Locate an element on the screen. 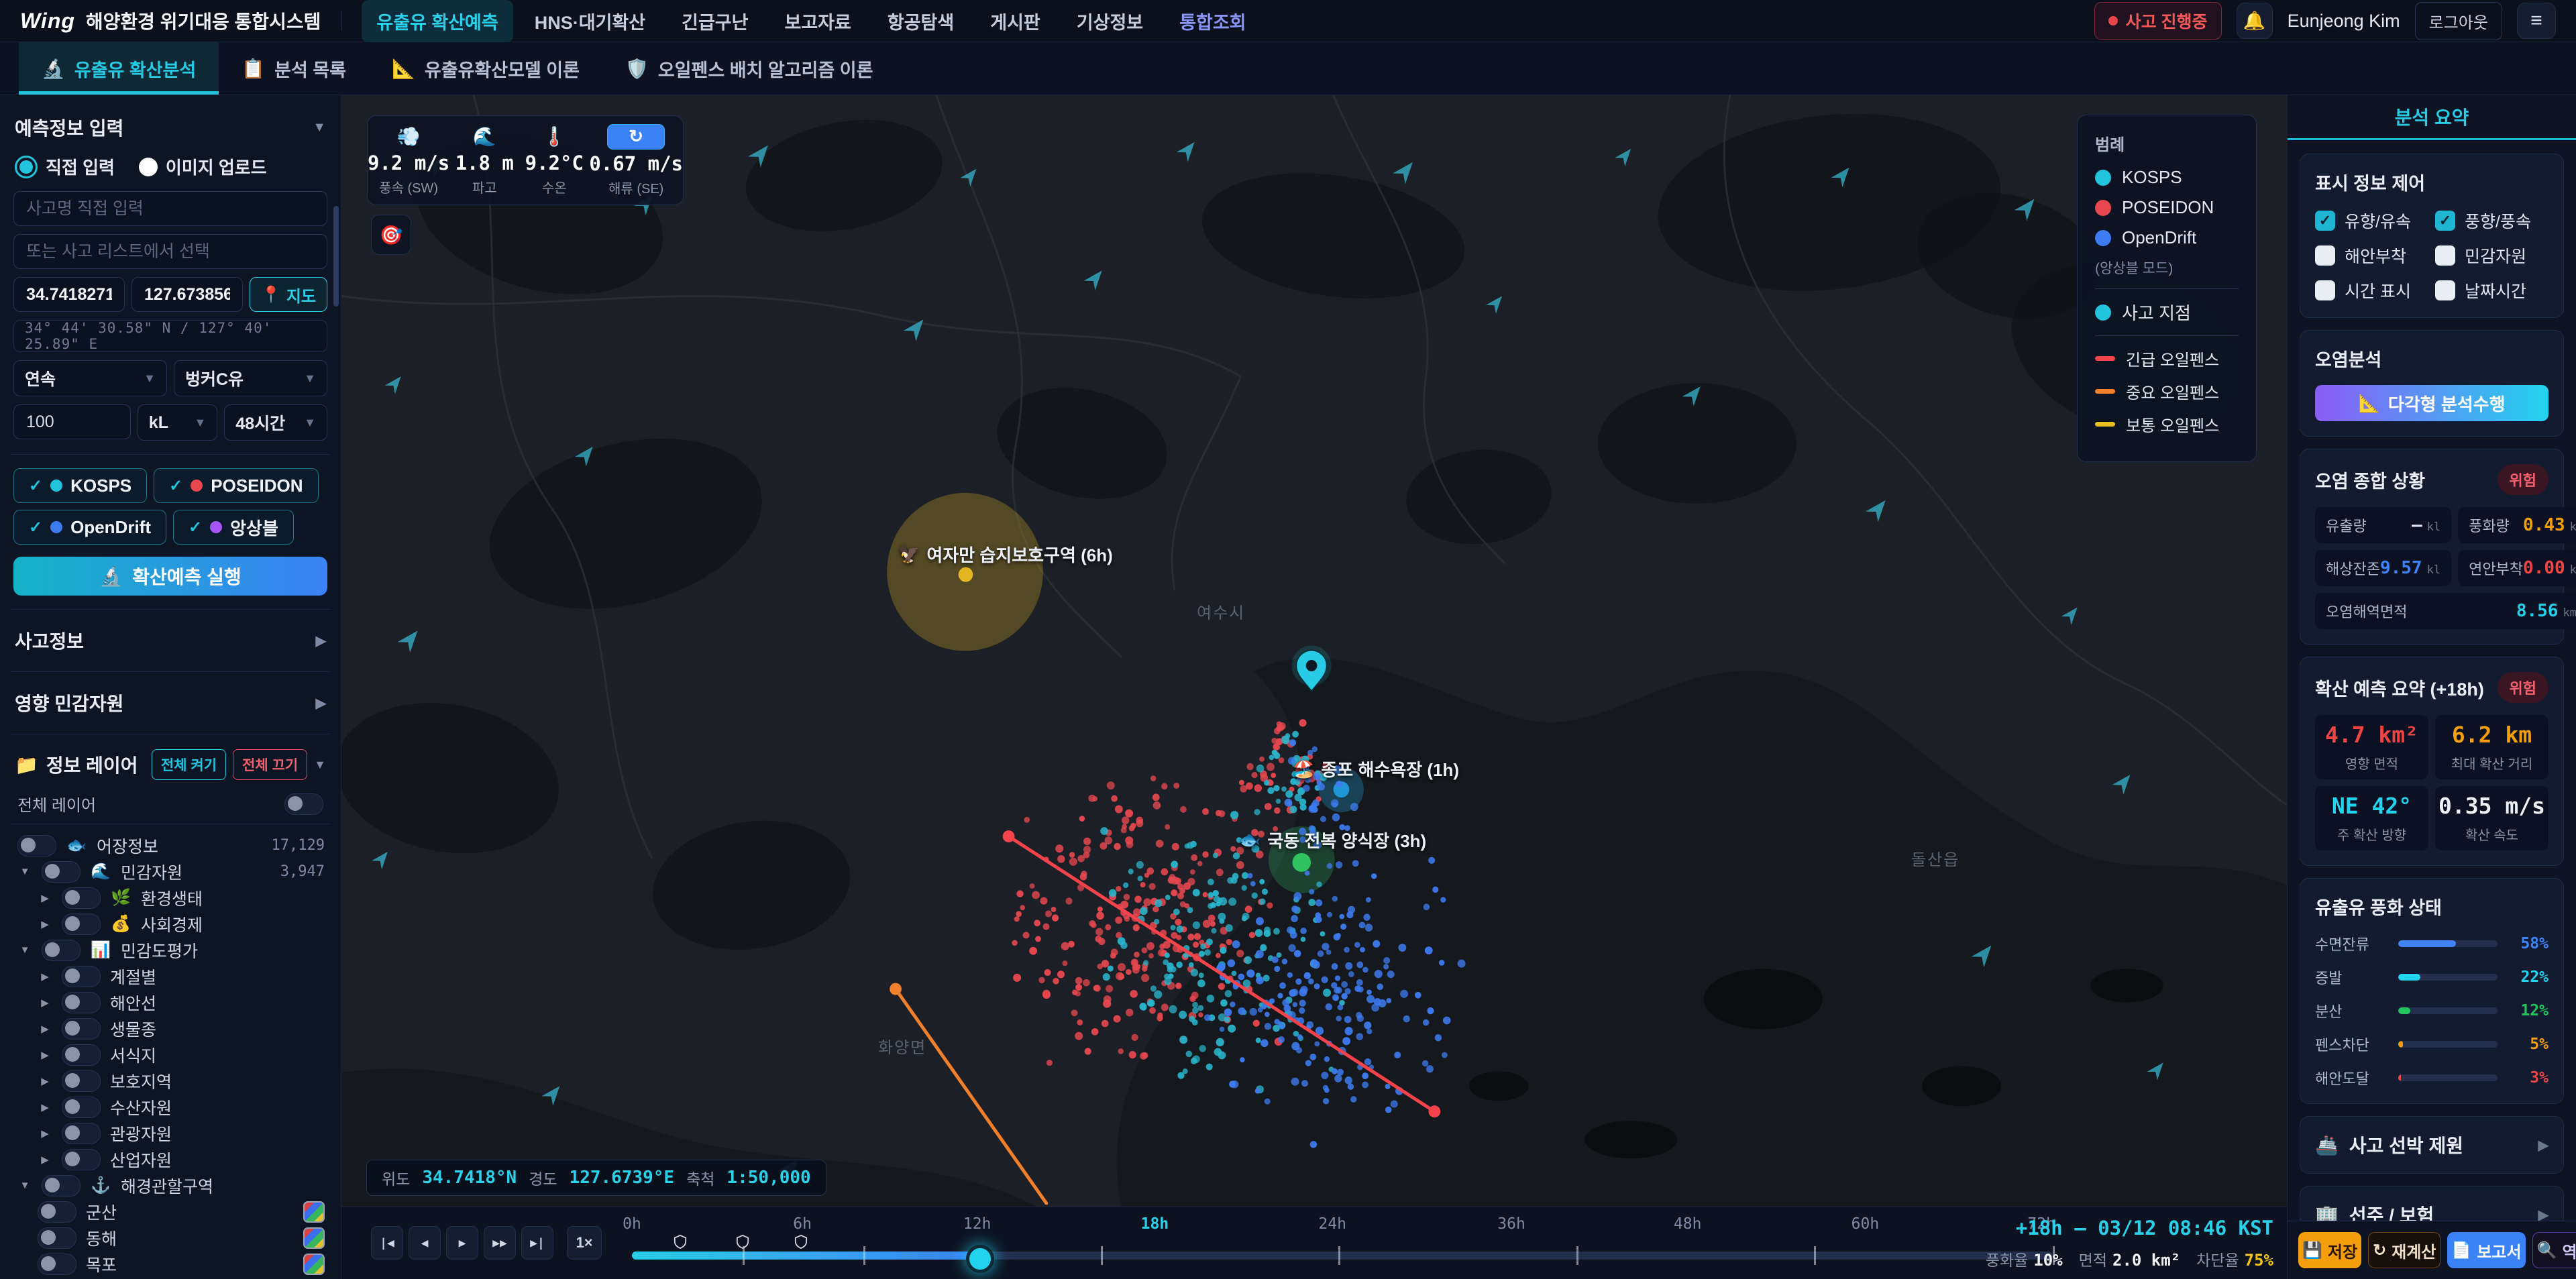  analysis-summary-tab: 분석 요약 is located at coordinates (2432, 118).